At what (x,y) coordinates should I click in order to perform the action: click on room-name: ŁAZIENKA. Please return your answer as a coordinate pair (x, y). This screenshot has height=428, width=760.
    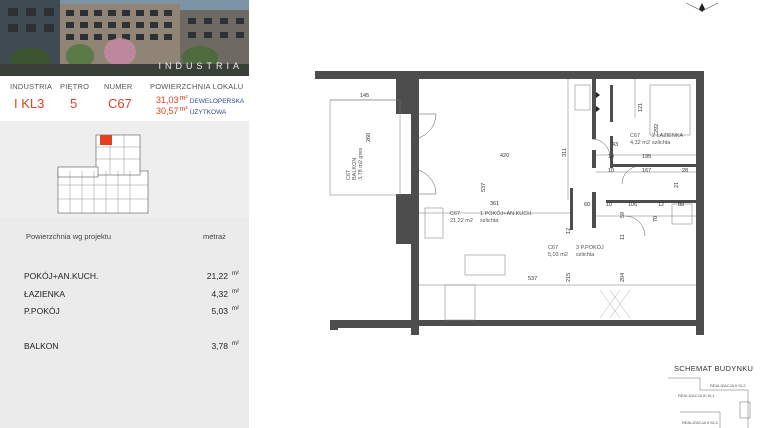
    Looking at the image, I should click on (45, 294).